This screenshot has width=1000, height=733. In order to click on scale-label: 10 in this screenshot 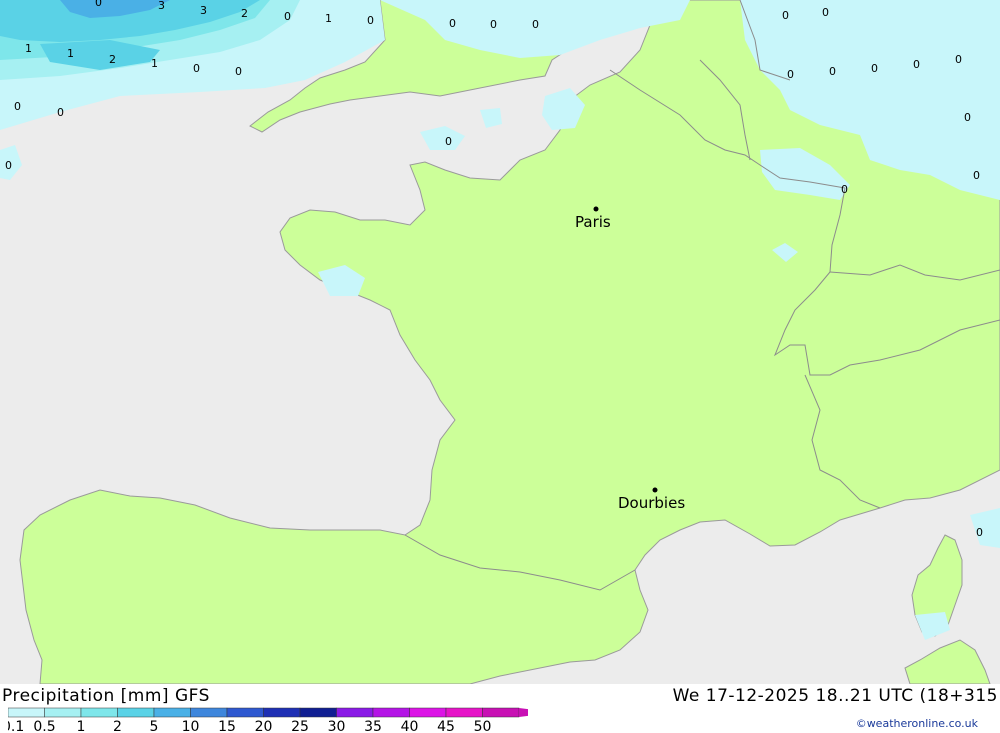, I will do `click(191, 726)`.